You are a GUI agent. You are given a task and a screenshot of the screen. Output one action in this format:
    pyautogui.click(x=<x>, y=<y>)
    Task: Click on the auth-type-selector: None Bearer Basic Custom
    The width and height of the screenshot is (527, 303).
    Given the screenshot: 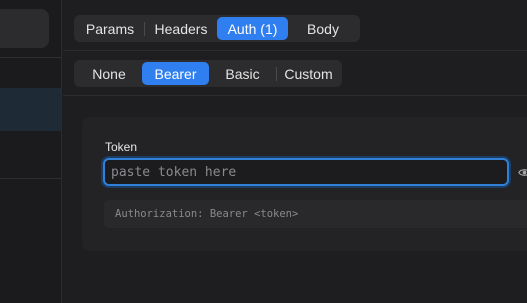 What is the action you would take?
    pyautogui.click(x=208, y=73)
    